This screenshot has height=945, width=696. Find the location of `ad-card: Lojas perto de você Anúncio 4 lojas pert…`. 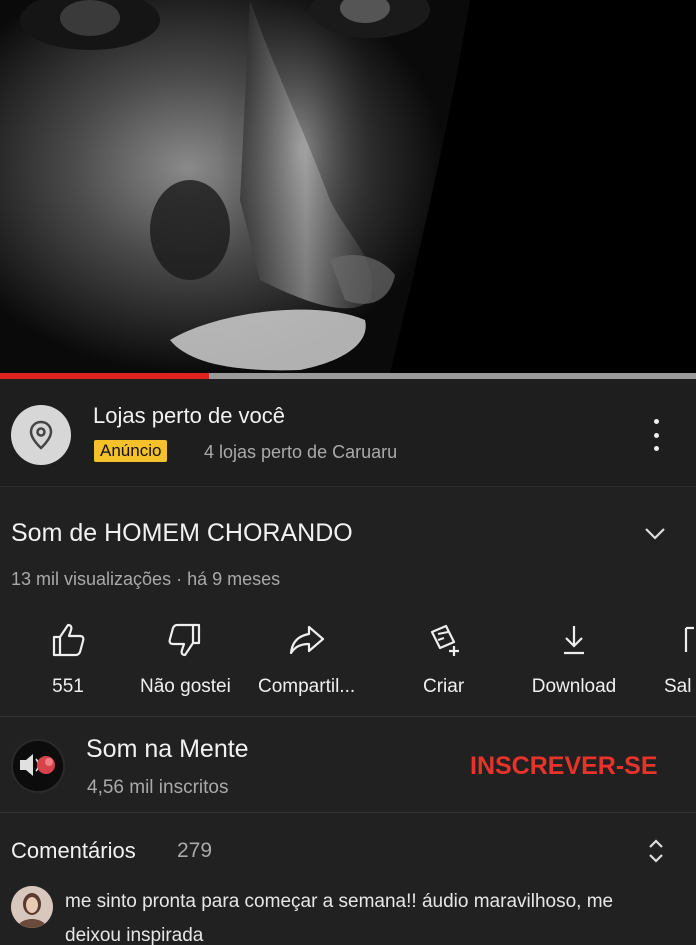

ad-card: Lojas perto de você Anúncio 4 lojas pert… is located at coordinates (348, 433).